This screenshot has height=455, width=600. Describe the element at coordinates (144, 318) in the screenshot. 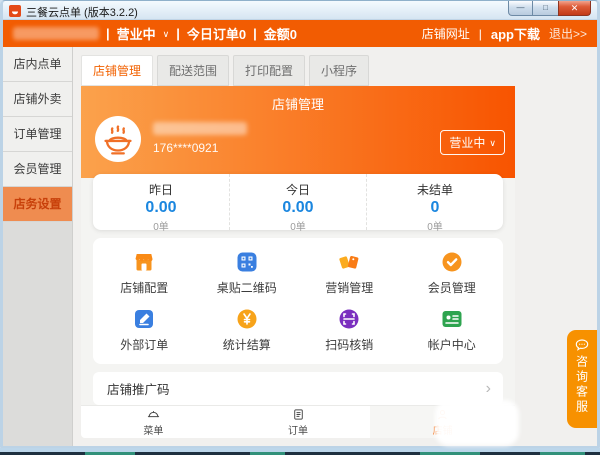

I see `external-order-icon` at that location.